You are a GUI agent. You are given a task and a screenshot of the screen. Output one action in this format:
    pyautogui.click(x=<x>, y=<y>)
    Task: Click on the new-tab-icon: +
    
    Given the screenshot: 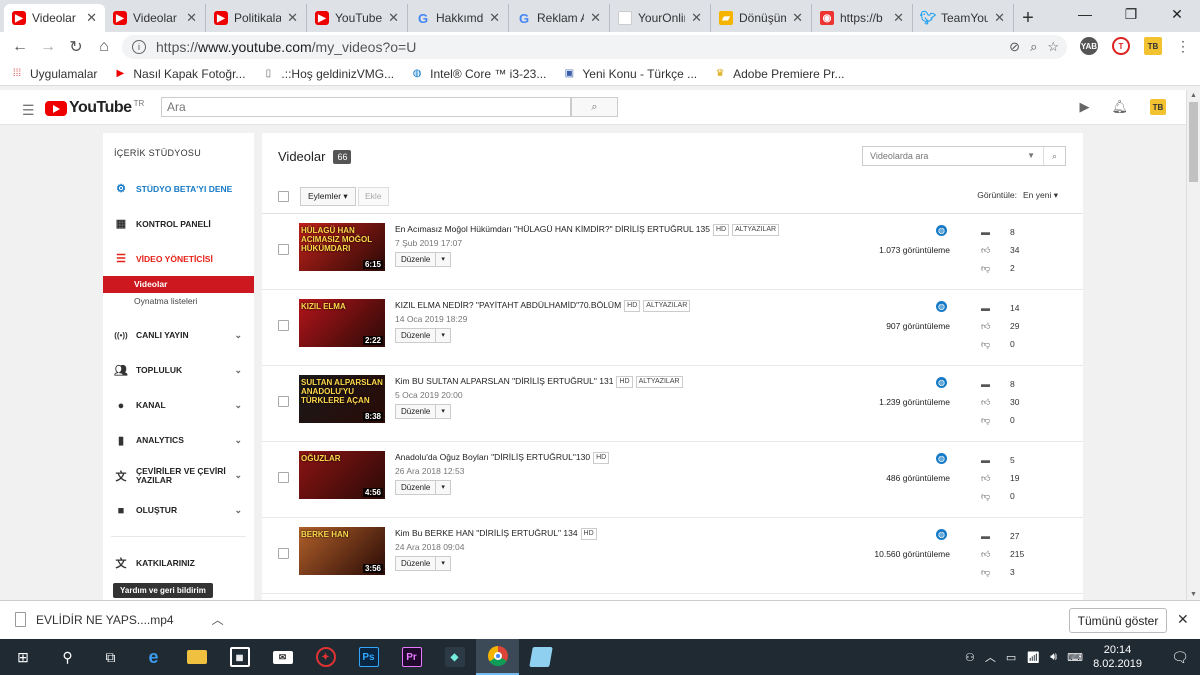 What is the action you would take?
    pyautogui.click(x=1028, y=18)
    